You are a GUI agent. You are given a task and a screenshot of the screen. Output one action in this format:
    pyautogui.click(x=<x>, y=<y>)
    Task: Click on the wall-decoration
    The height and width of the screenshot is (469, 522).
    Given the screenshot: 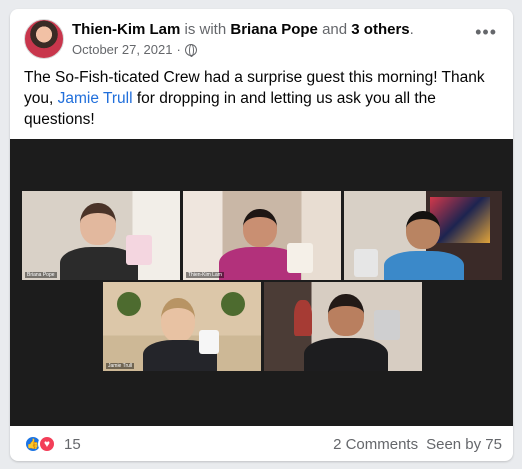 What is the action you would take?
    pyautogui.click(x=303, y=318)
    